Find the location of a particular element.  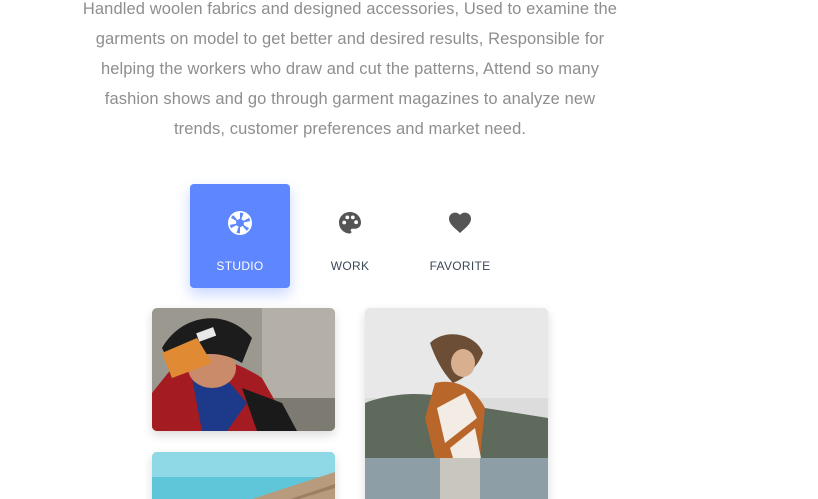

profile-tabs: STUDIO WORK FAVORITE is located at coordinates (355, 236).